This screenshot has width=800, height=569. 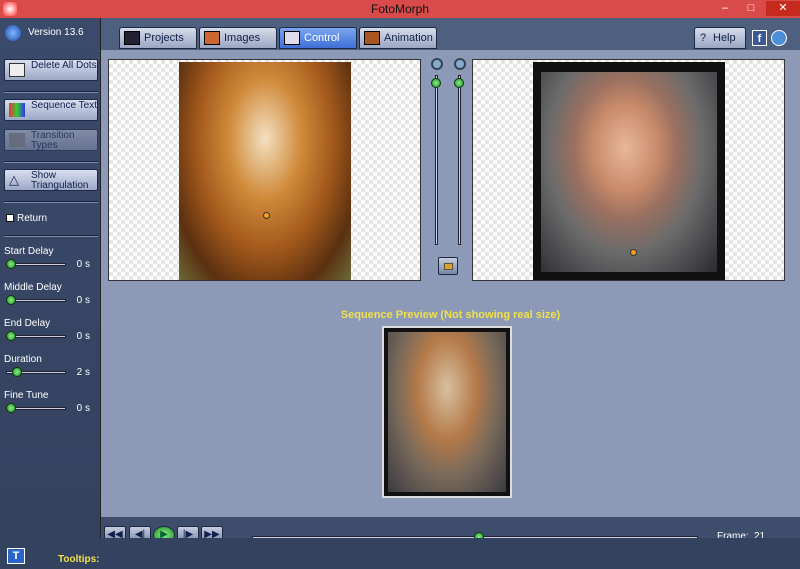 I want to click on tab-images: Images, so click(x=238, y=38).